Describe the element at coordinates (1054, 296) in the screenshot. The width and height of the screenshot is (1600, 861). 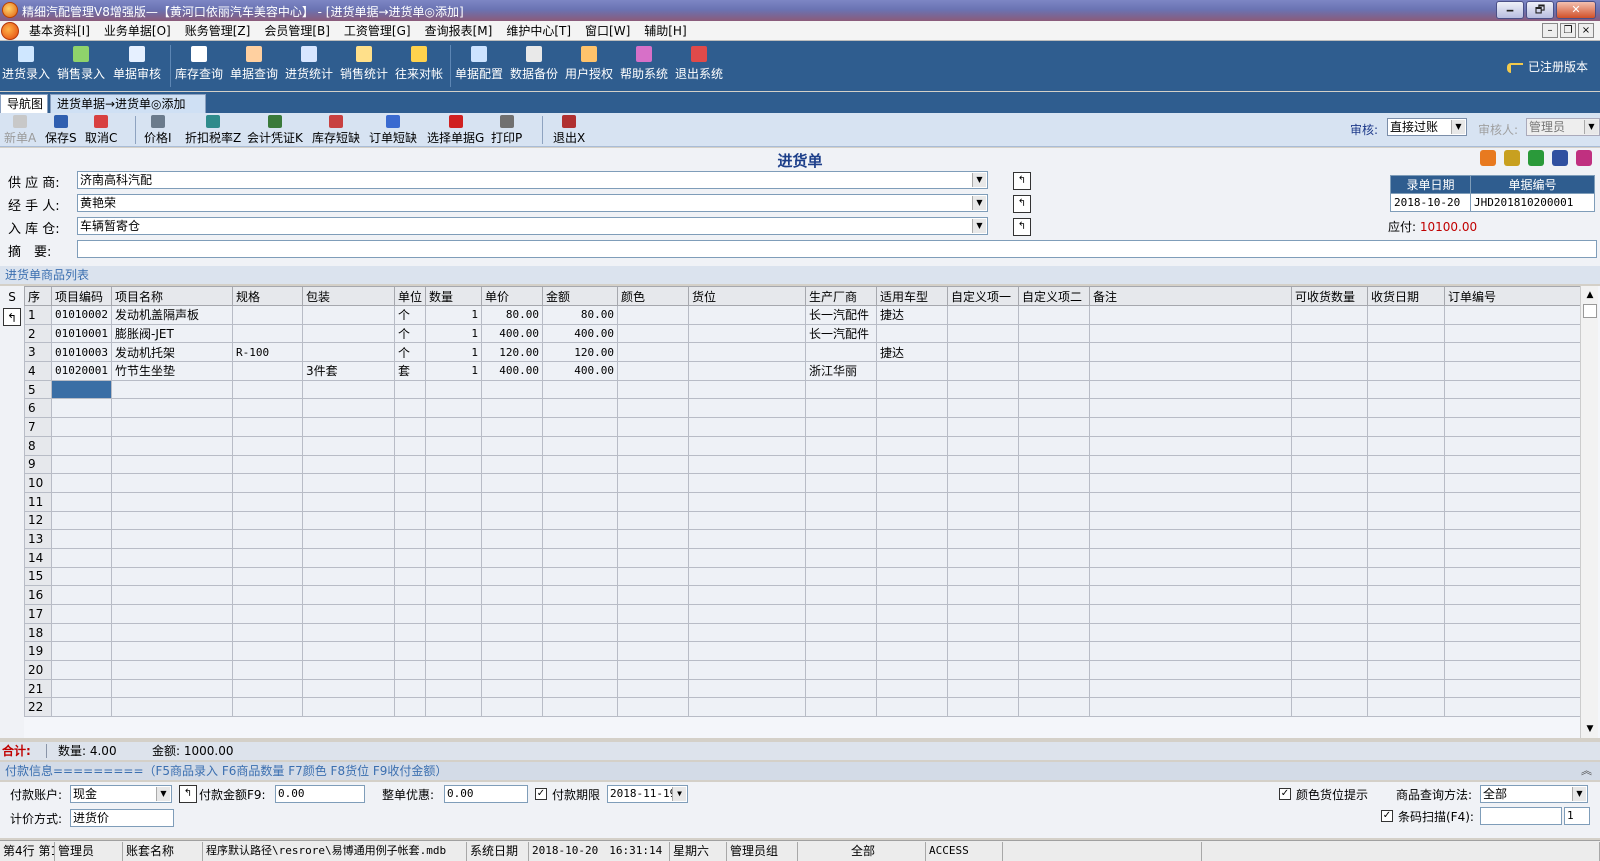
I see `grid-column-header: 自定义项二` at that location.